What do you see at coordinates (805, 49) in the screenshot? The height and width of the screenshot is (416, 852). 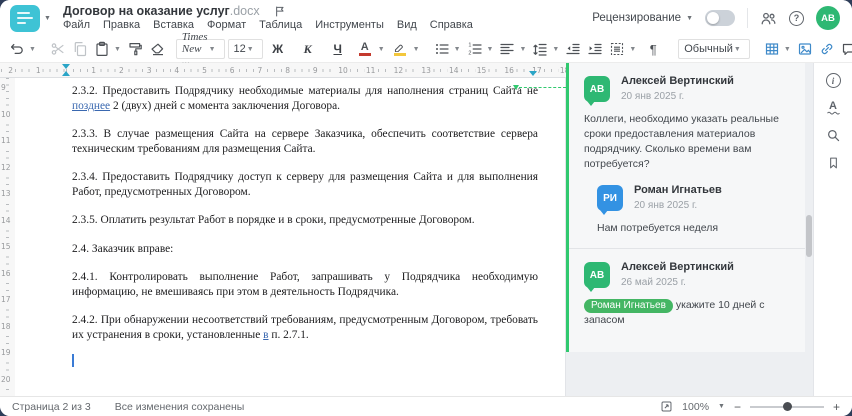 I see `insert-image-button` at bounding box center [805, 49].